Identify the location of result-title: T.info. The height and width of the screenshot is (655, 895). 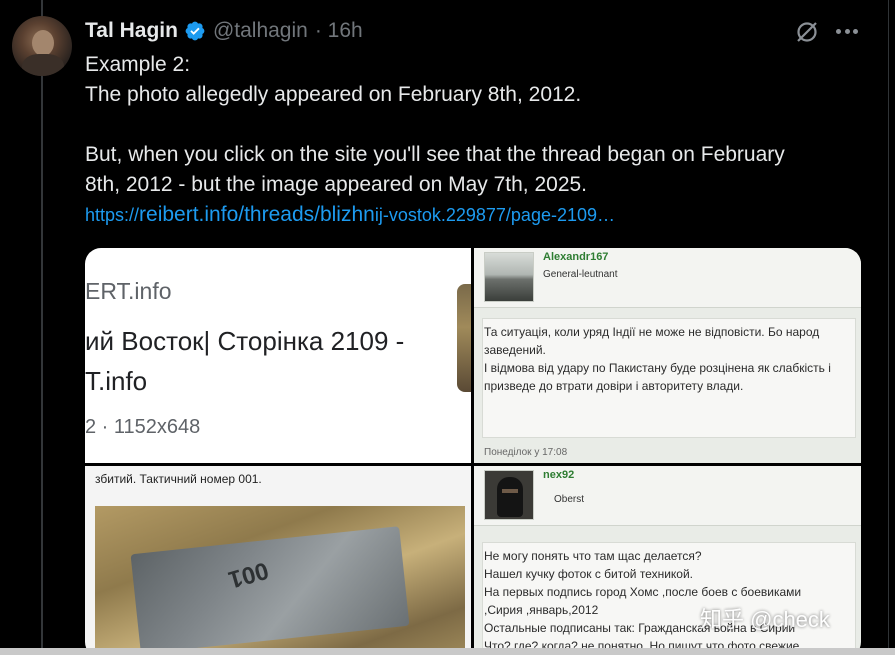
(116, 381).